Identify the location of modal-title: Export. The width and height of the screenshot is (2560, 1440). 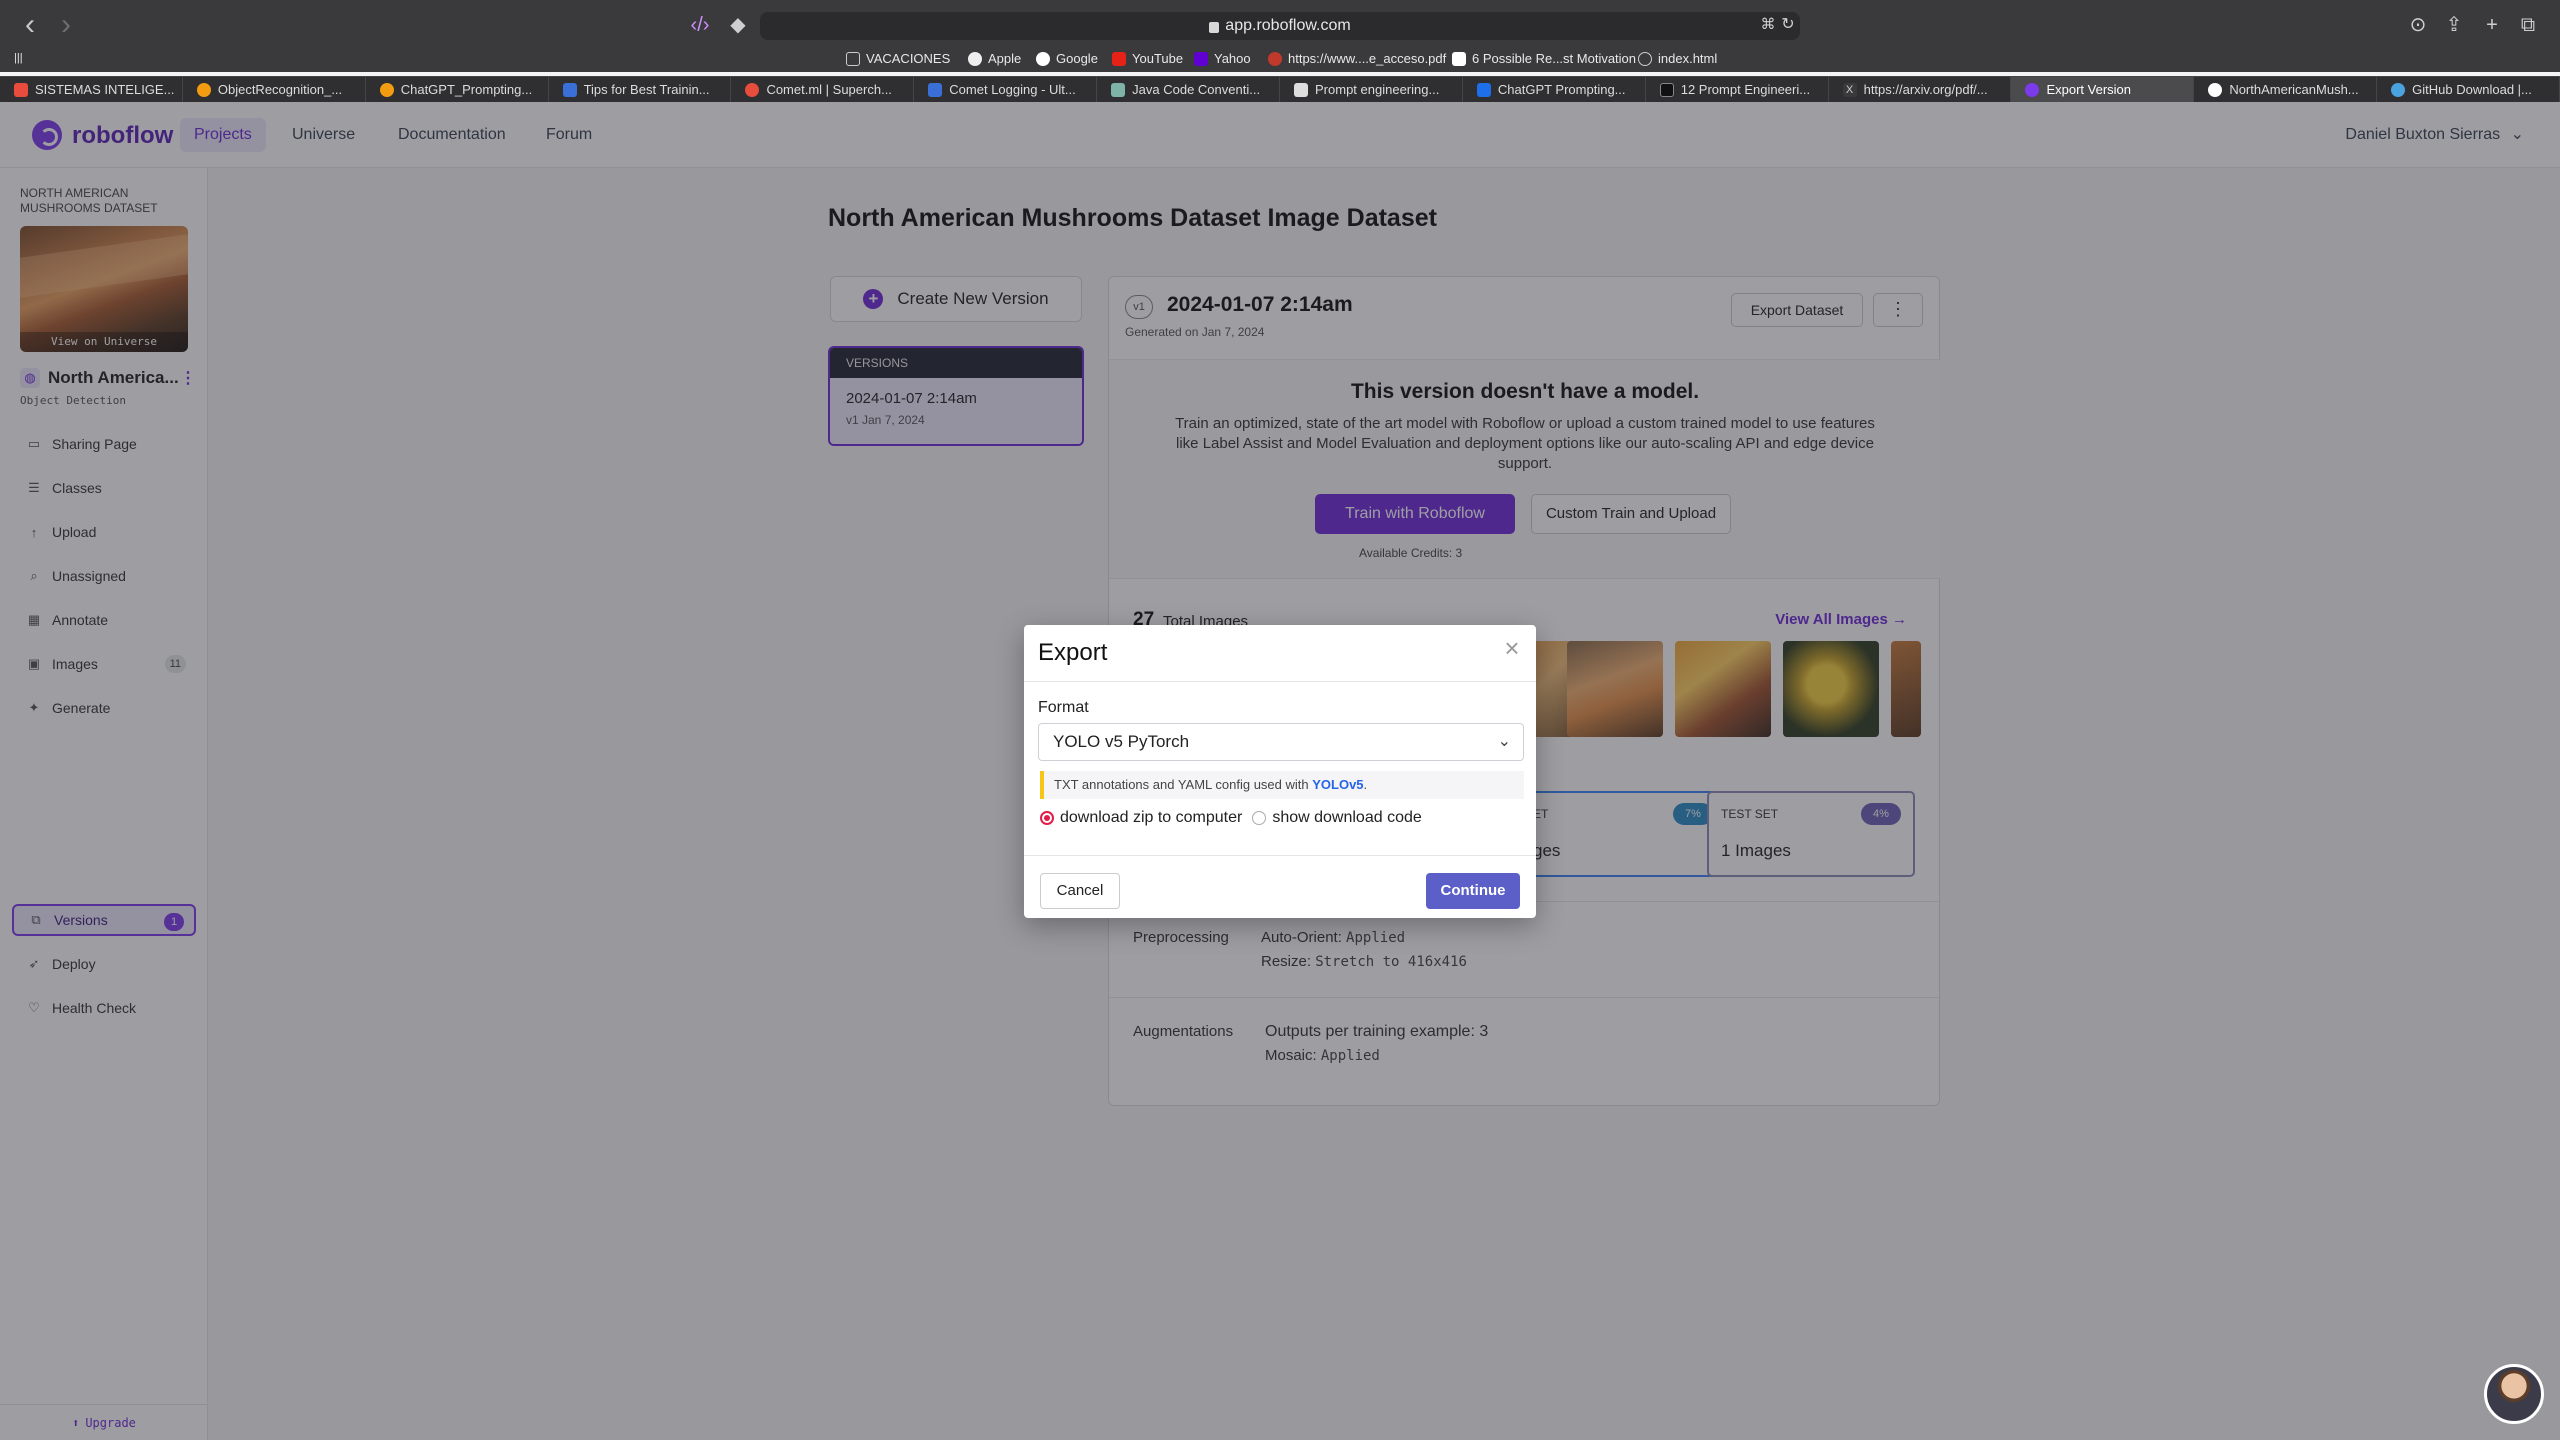
(1073, 652).